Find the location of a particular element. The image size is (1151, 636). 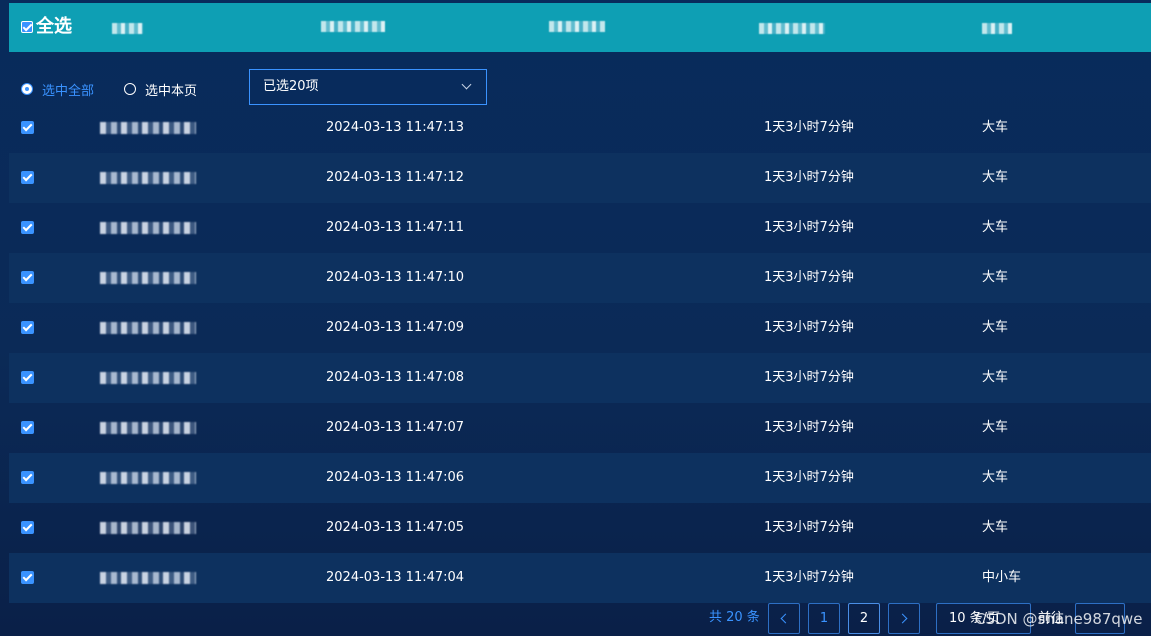

table-row: 2024-03-13 11:47:13 1天3小时7分钟 大车 is located at coordinates (580, 128).